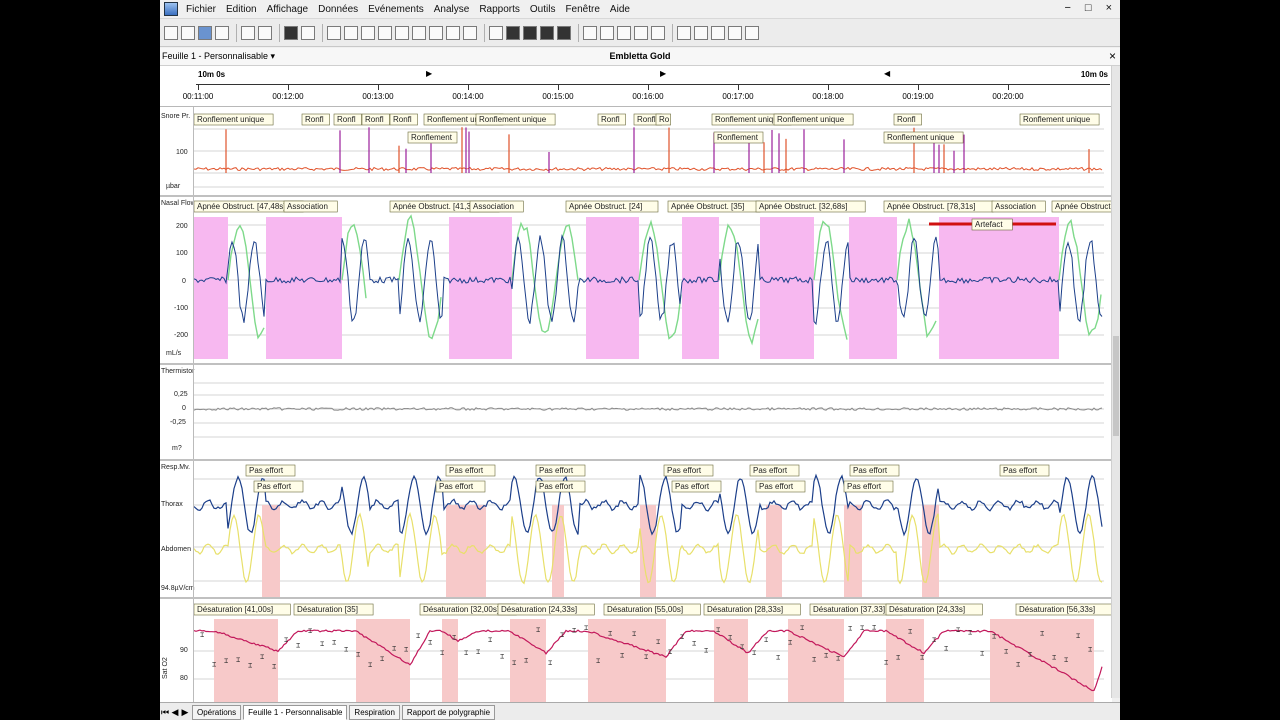  I want to click on diamond-icon, so click(718, 32).